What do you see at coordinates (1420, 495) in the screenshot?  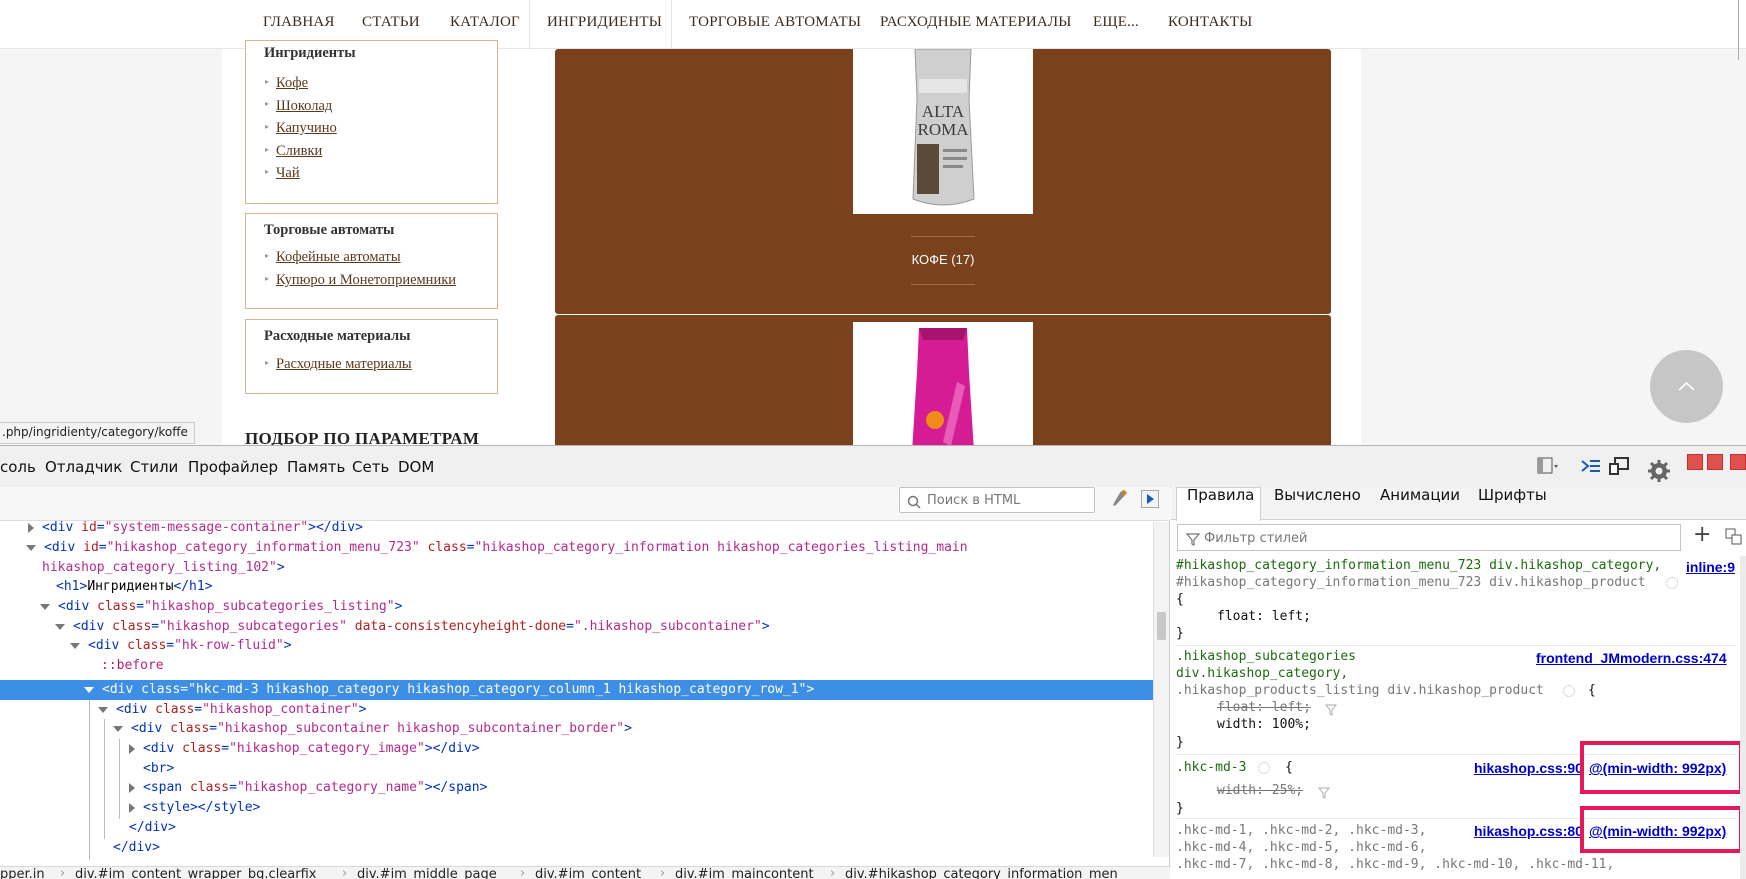 I see `tab-animations: Анимации` at bounding box center [1420, 495].